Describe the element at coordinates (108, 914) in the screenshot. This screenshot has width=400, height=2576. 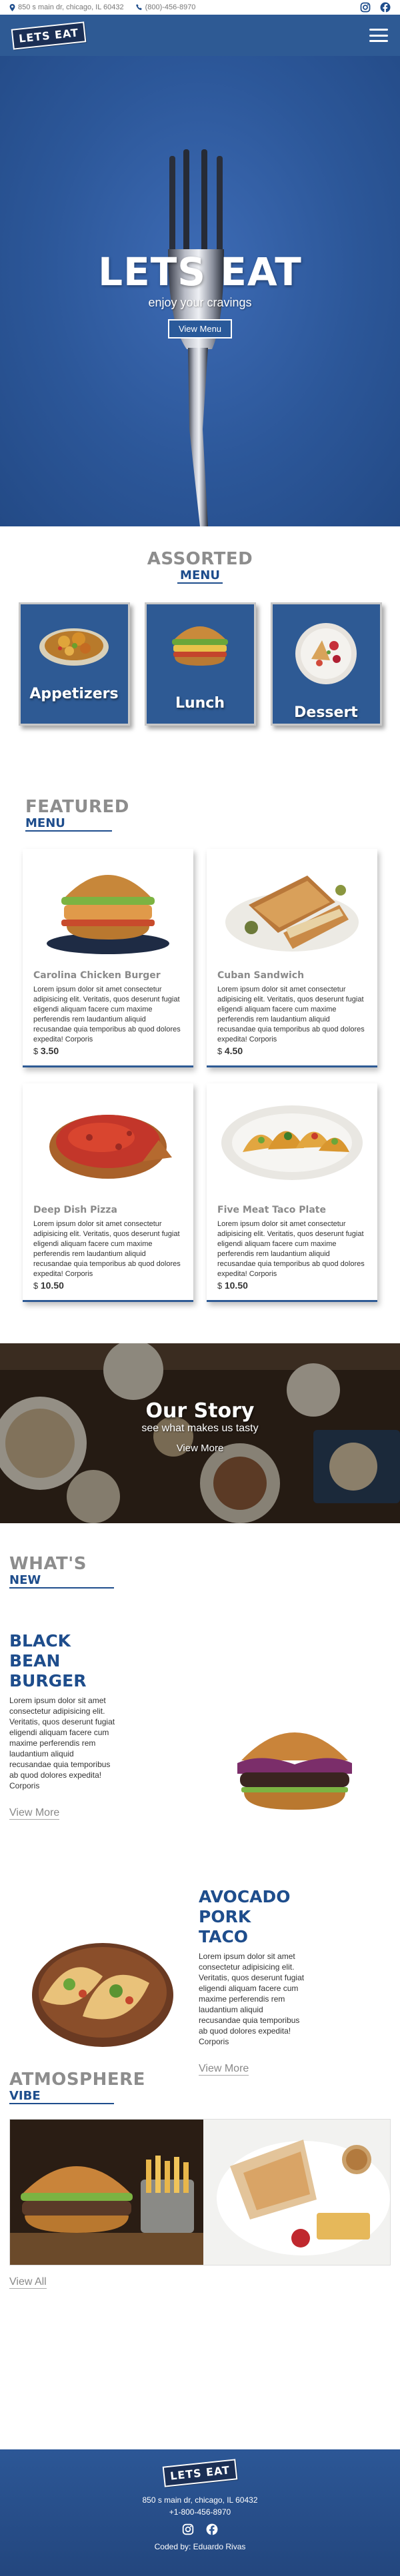
I see `chicken-burger-image` at that location.